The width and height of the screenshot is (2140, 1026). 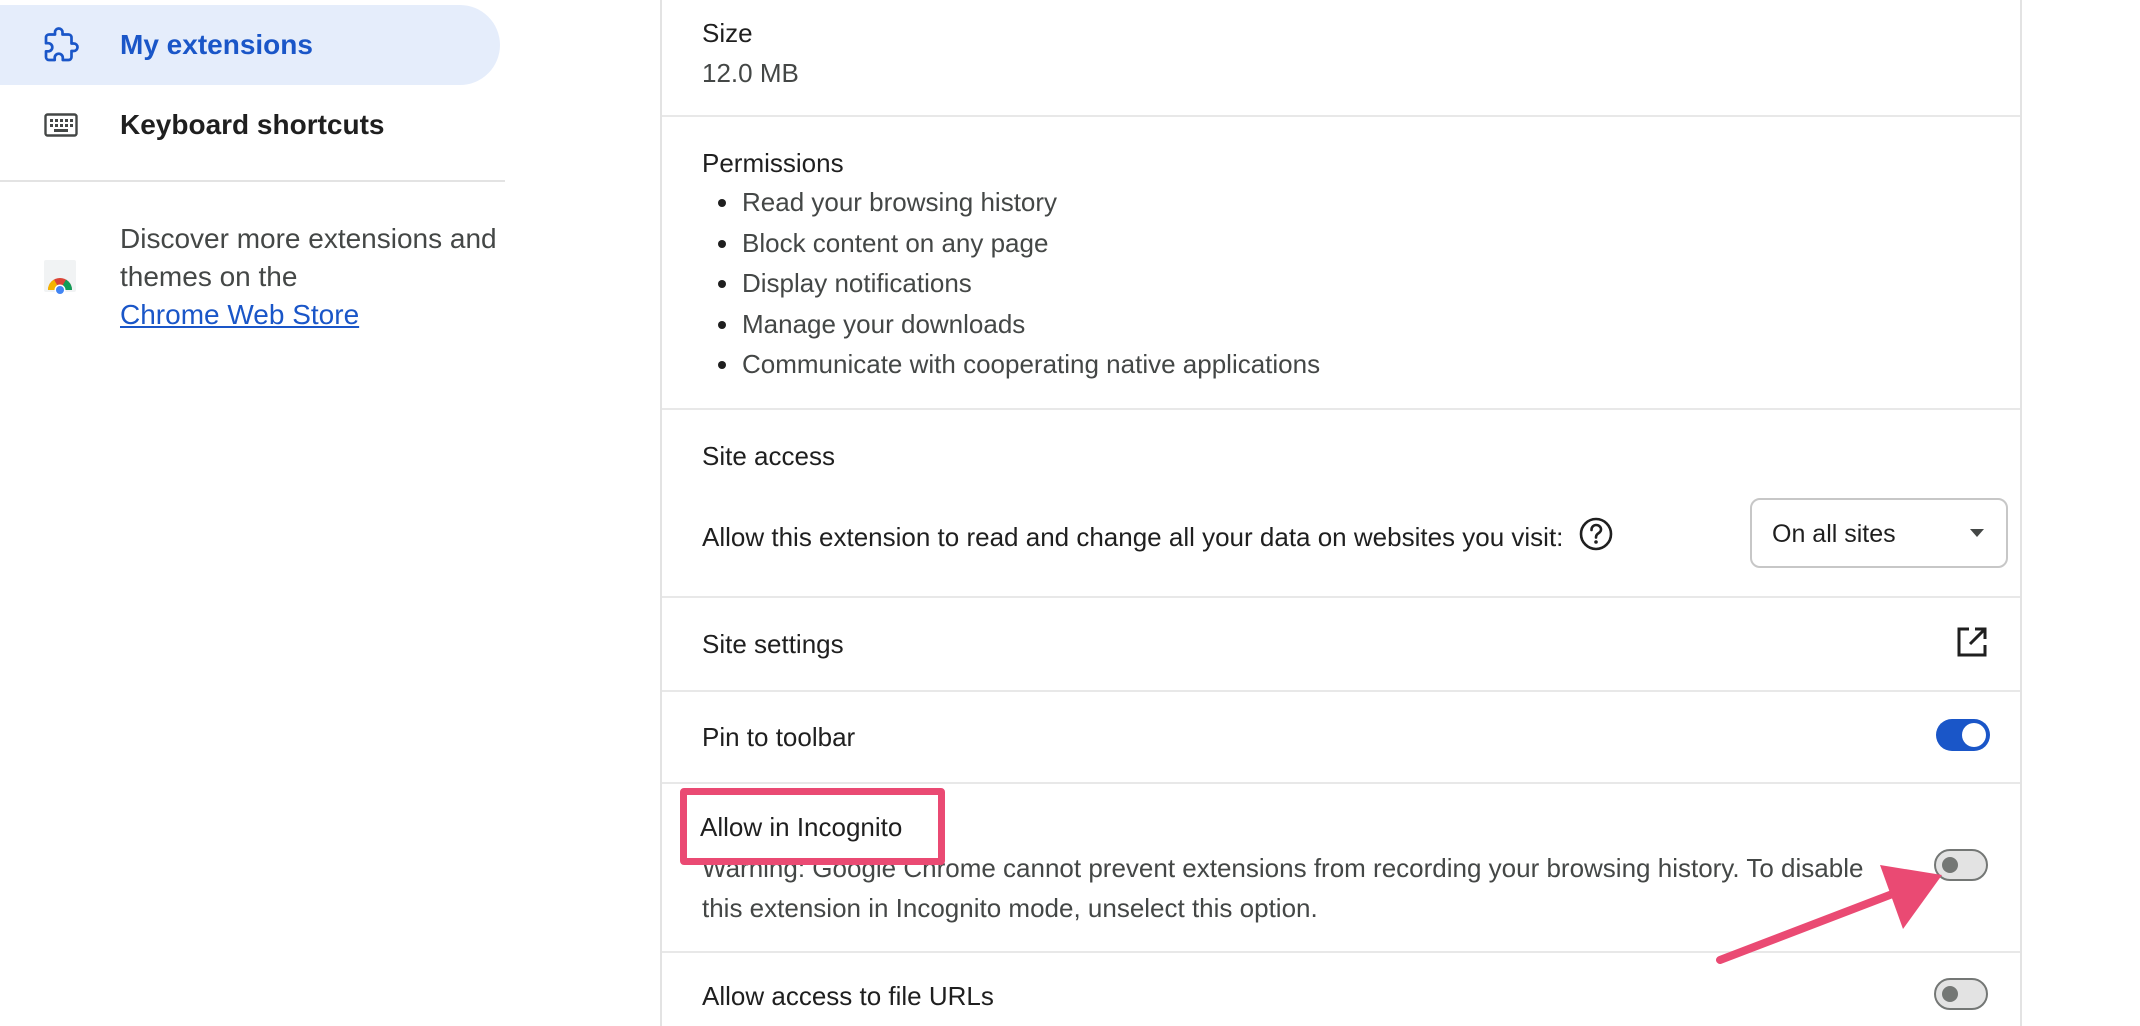 What do you see at coordinates (801, 827) in the screenshot?
I see `incognito-label: Allow in Incognito` at bounding box center [801, 827].